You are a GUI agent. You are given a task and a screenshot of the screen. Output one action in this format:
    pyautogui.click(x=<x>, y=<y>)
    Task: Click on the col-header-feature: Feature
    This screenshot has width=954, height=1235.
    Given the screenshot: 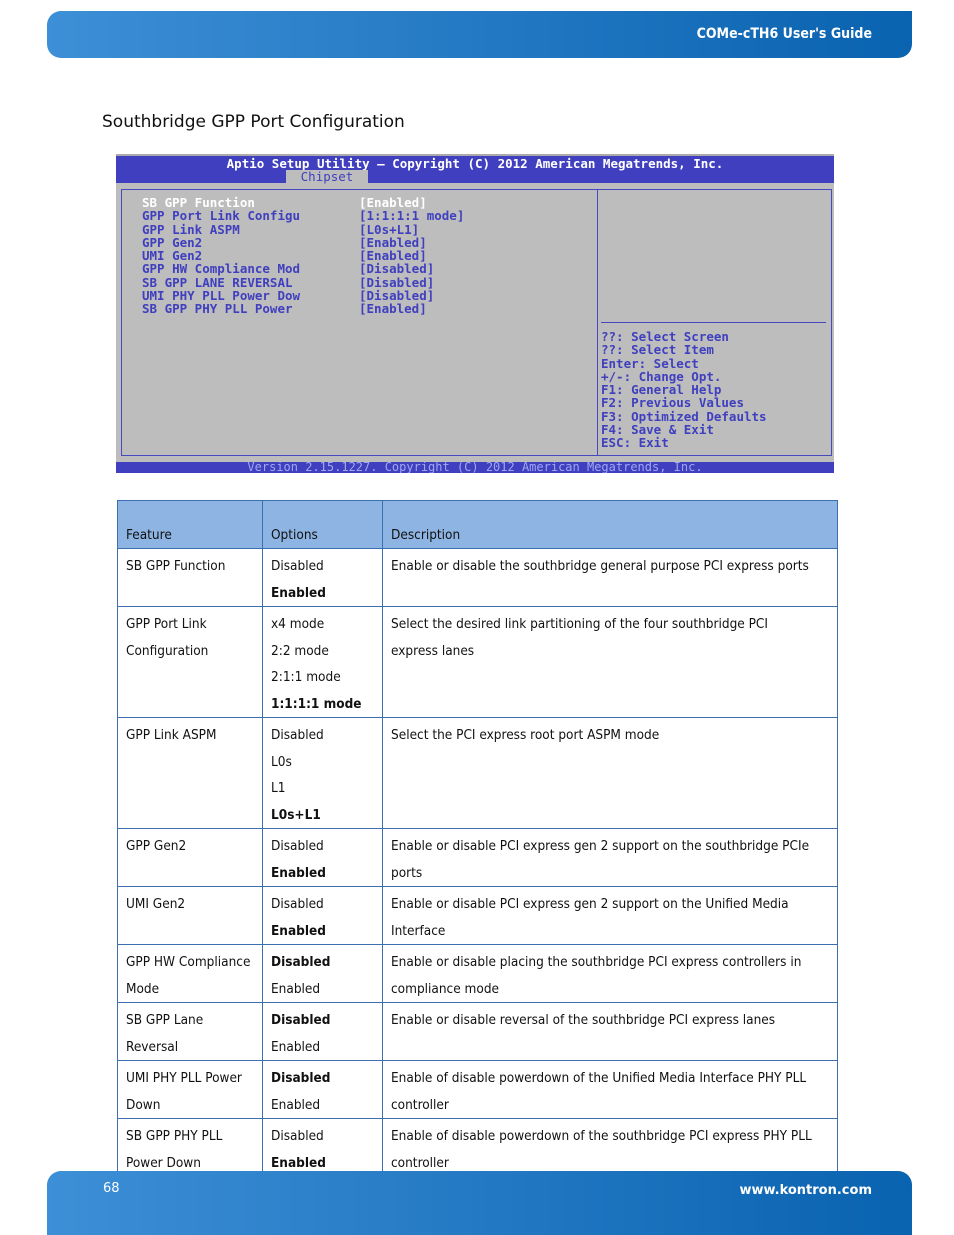 What is the action you would take?
    pyautogui.click(x=190, y=524)
    